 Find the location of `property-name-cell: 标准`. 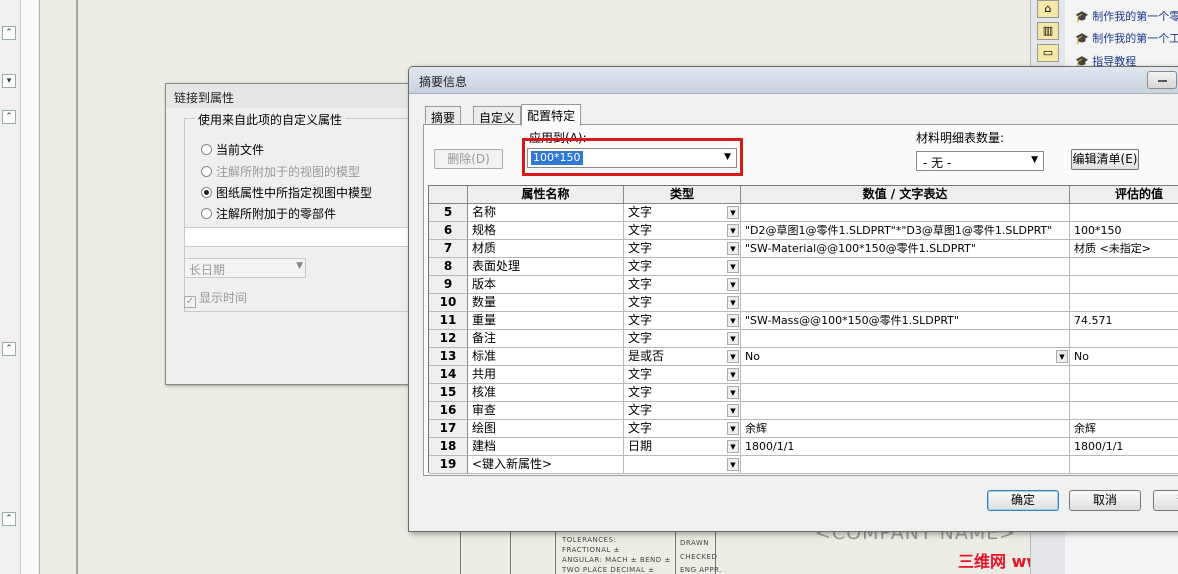

property-name-cell: 标准 is located at coordinates (546, 357).